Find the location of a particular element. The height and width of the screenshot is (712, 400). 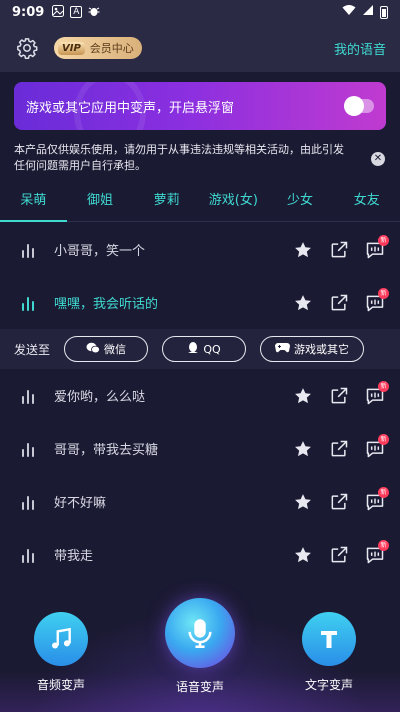

floating-window-banner: 游戏或其它应用中变声，开启悬浮窗 is located at coordinates (200, 106).